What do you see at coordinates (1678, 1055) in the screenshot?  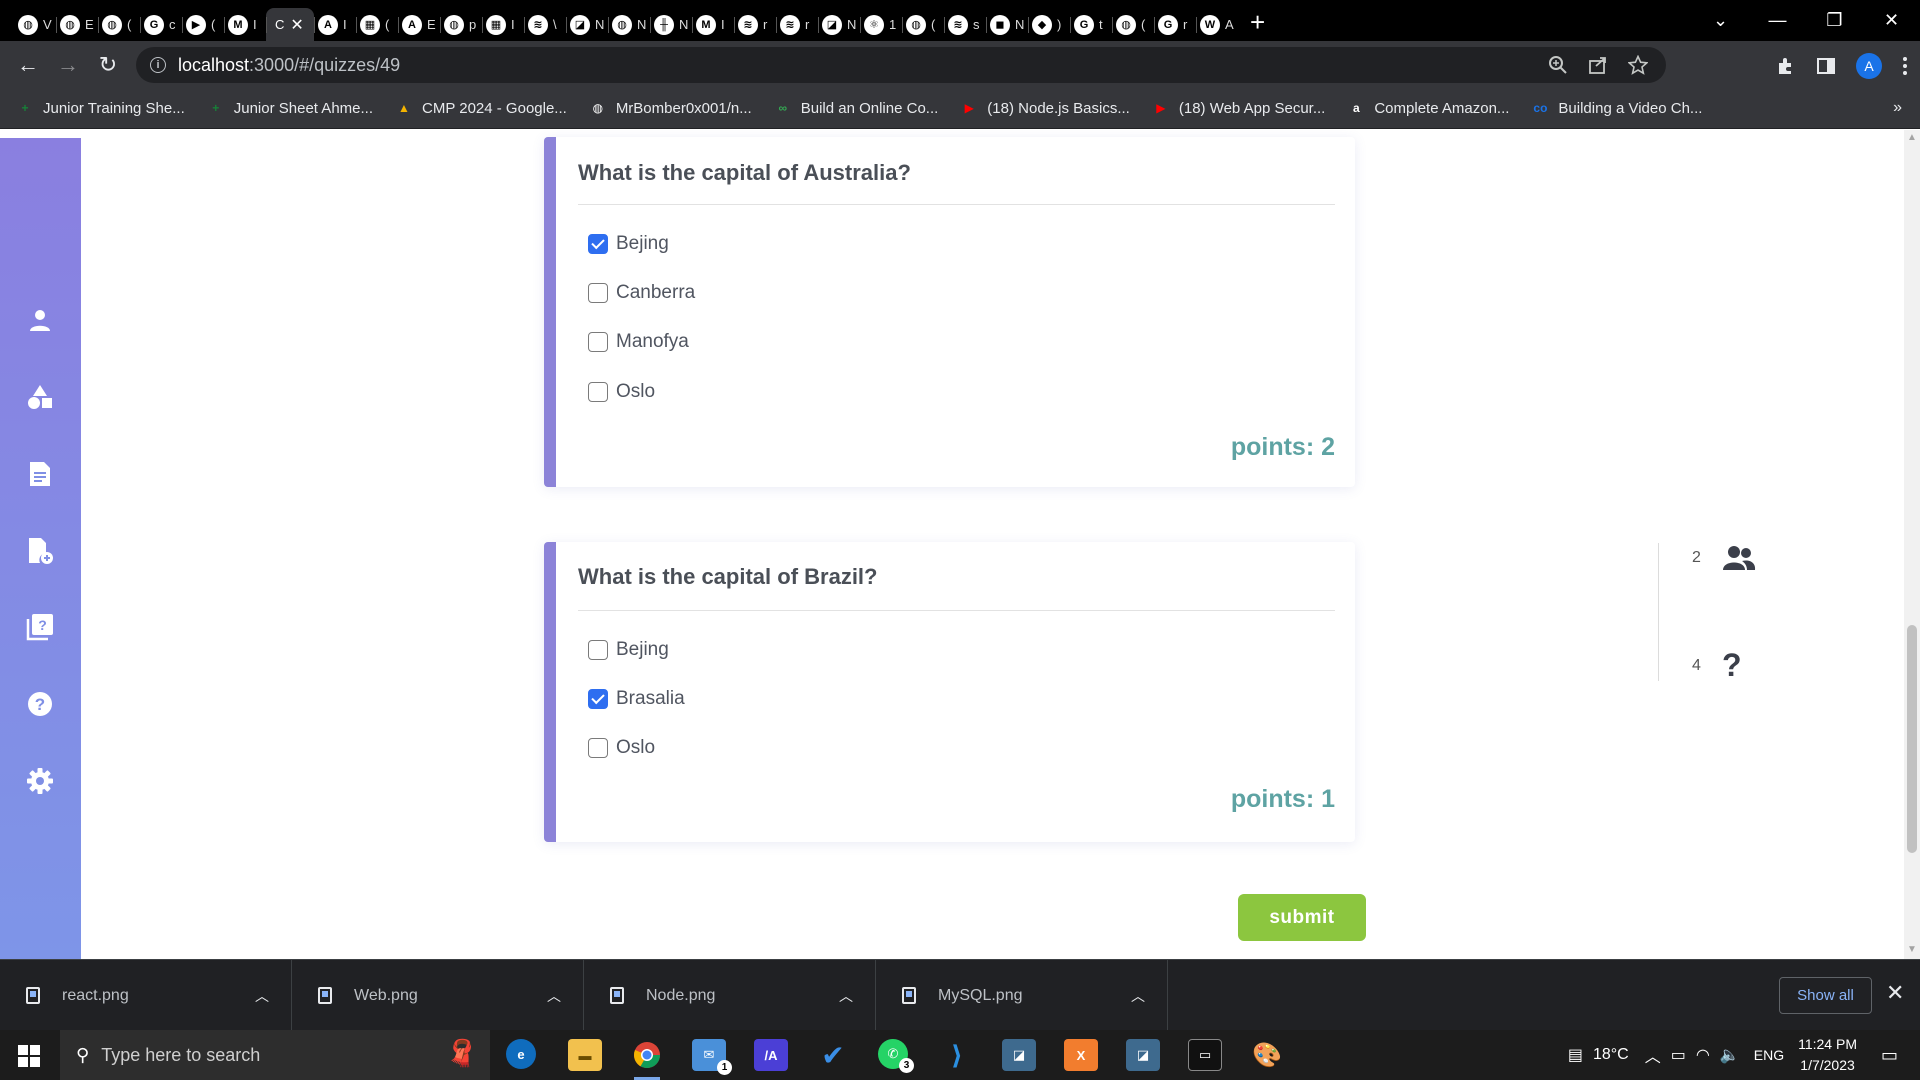 I see `battery-icon: ▭` at bounding box center [1678, 1055].